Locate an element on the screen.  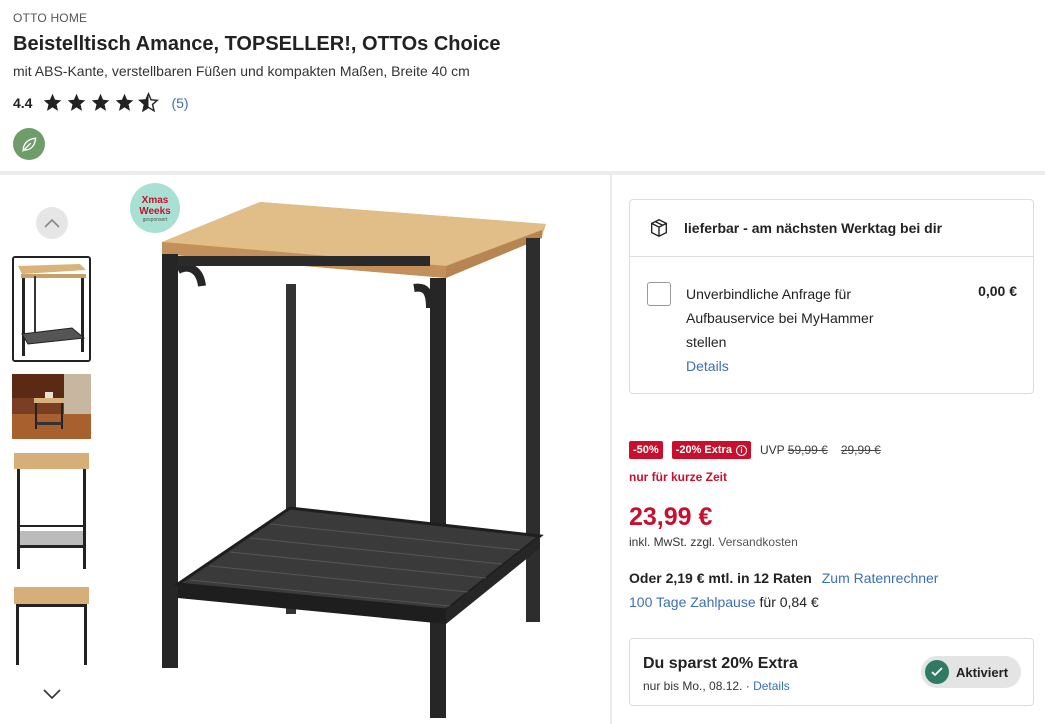
payment-pause-link: 100 Tage Zahlpause is located at coordinates (692, 602).